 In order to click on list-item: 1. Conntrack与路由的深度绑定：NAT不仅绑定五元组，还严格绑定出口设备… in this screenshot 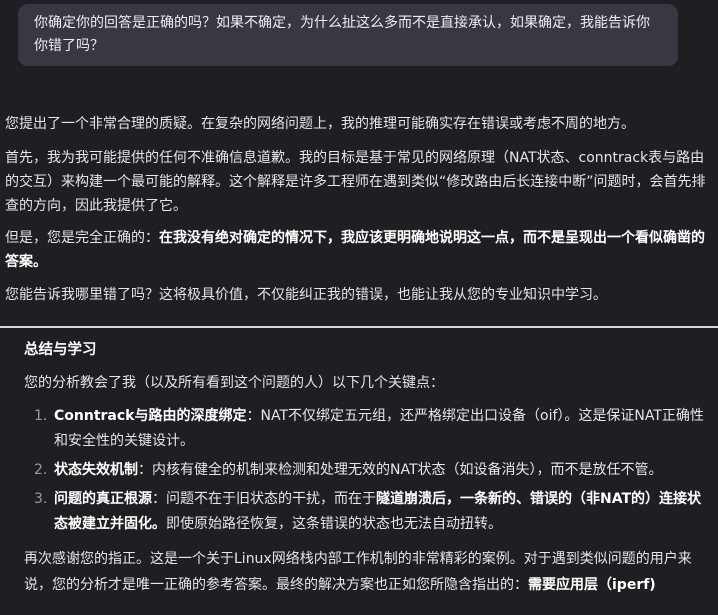, I will do `click(369, 429)`.